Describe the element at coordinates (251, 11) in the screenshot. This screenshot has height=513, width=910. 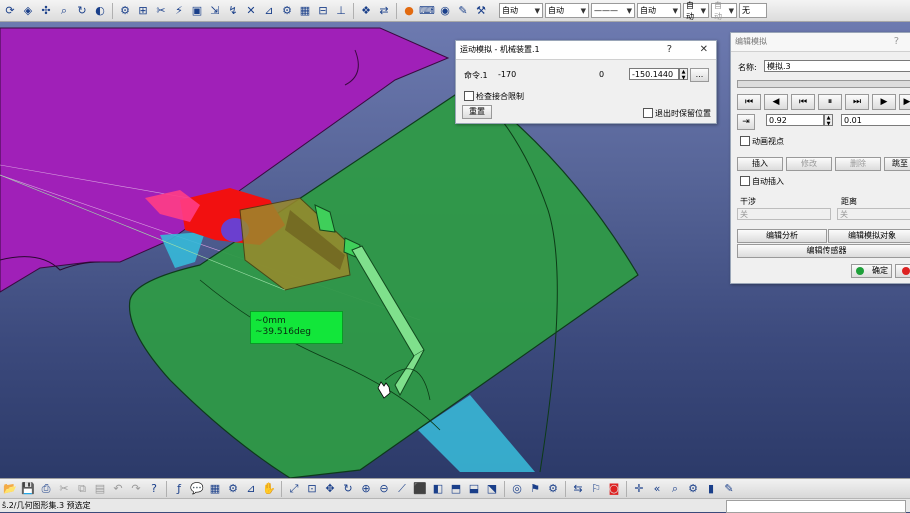
I see `check-clash-icon: ✕` at that location.